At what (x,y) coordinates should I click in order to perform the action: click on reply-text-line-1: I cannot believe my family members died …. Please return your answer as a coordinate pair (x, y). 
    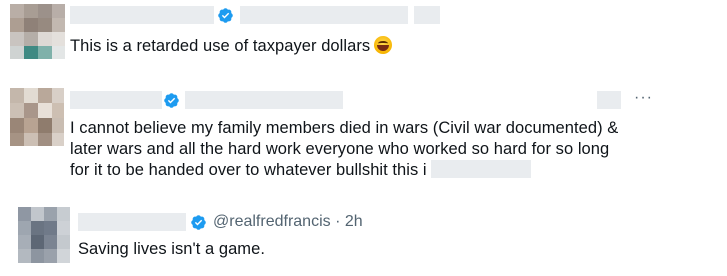
    Looking at the image, I should click on (344, 128).